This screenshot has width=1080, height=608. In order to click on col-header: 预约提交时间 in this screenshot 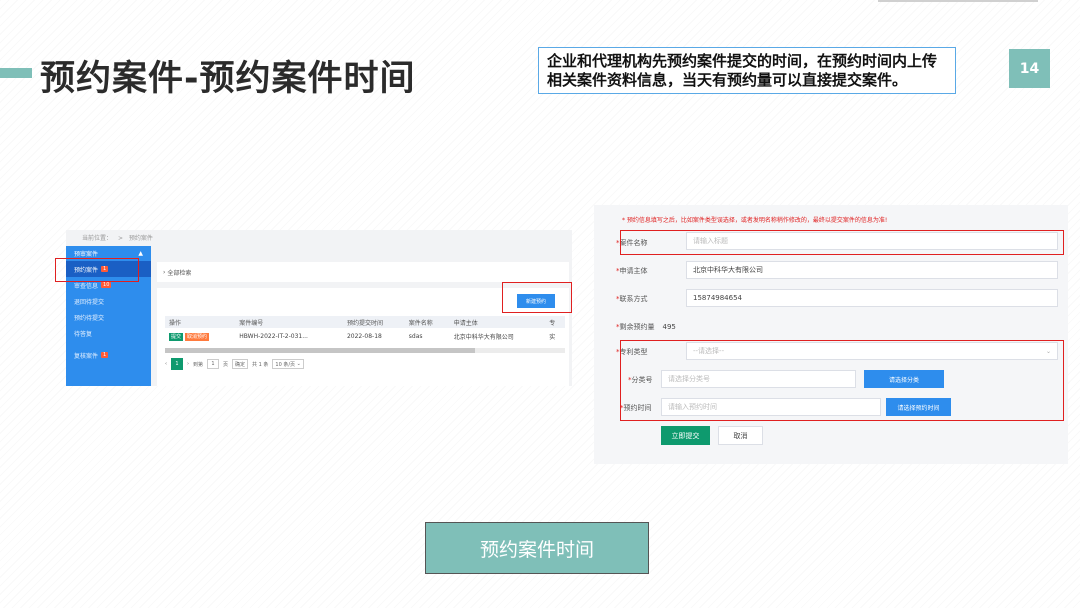, I will do `click(373, 322)`.